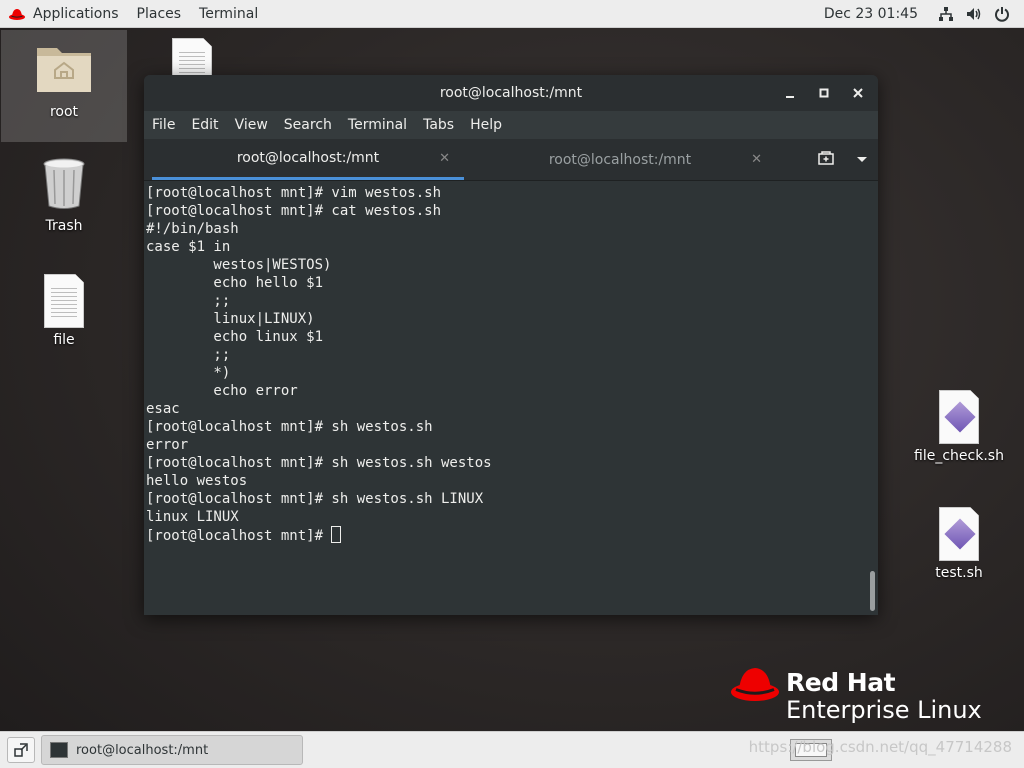  I want to click on maximize-icon, so click(824, 93).